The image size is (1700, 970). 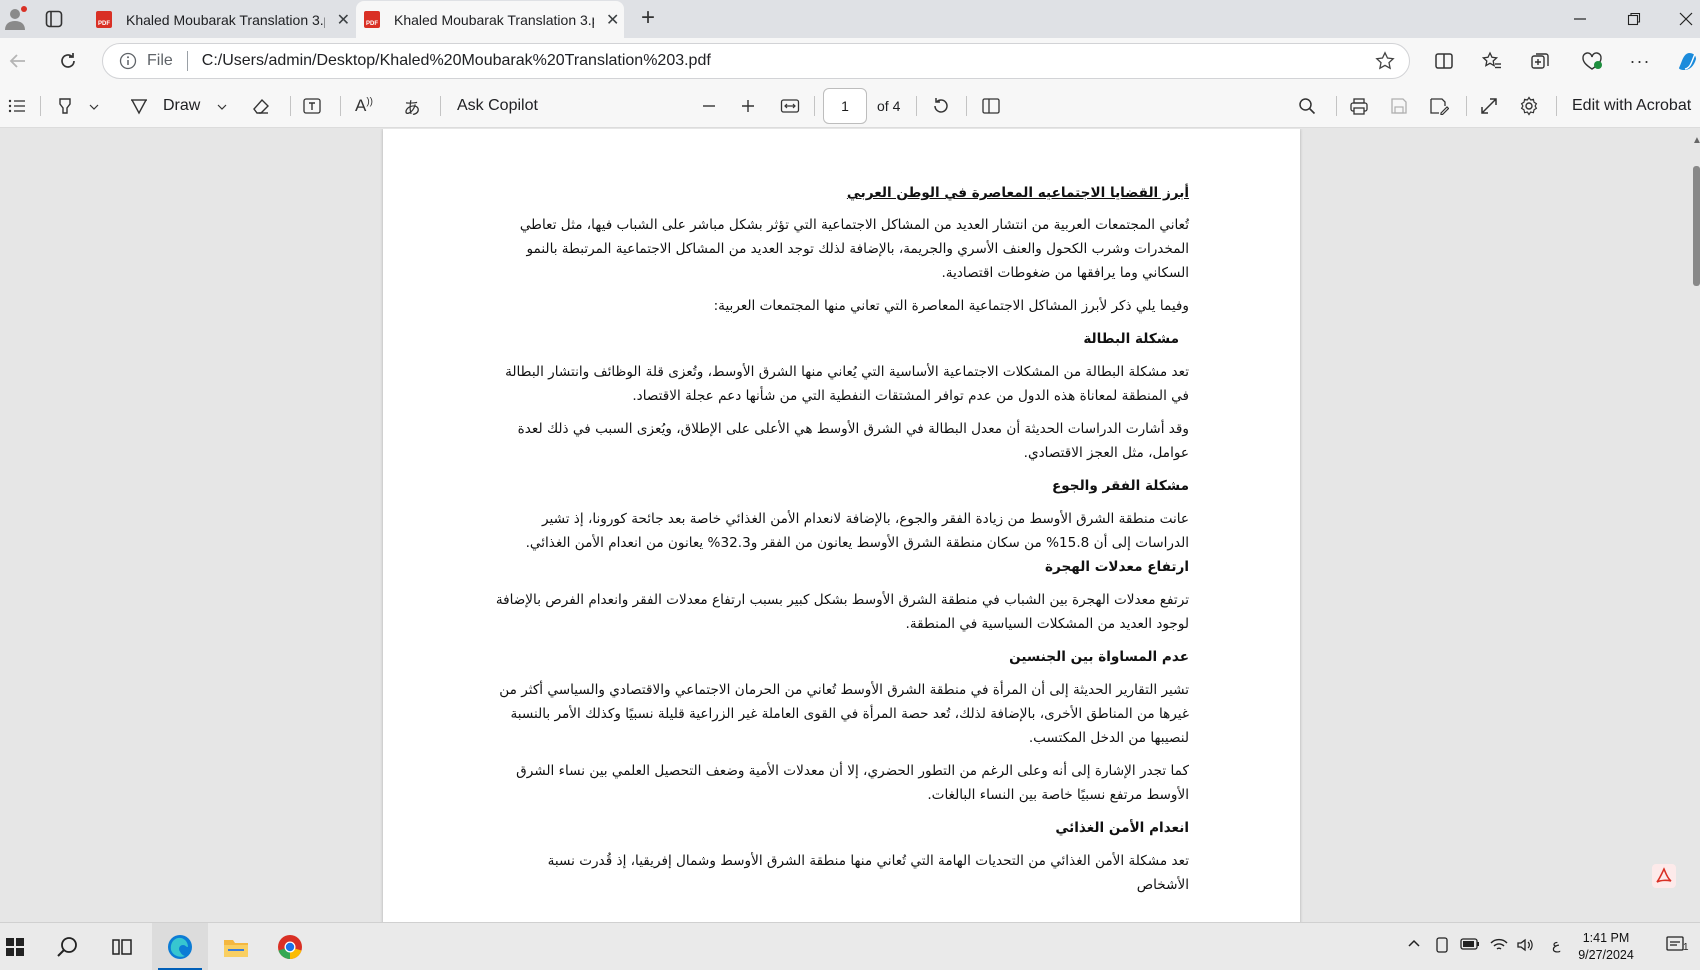 I want to click on show-hidden-icons, so click(x=1414, y=944).